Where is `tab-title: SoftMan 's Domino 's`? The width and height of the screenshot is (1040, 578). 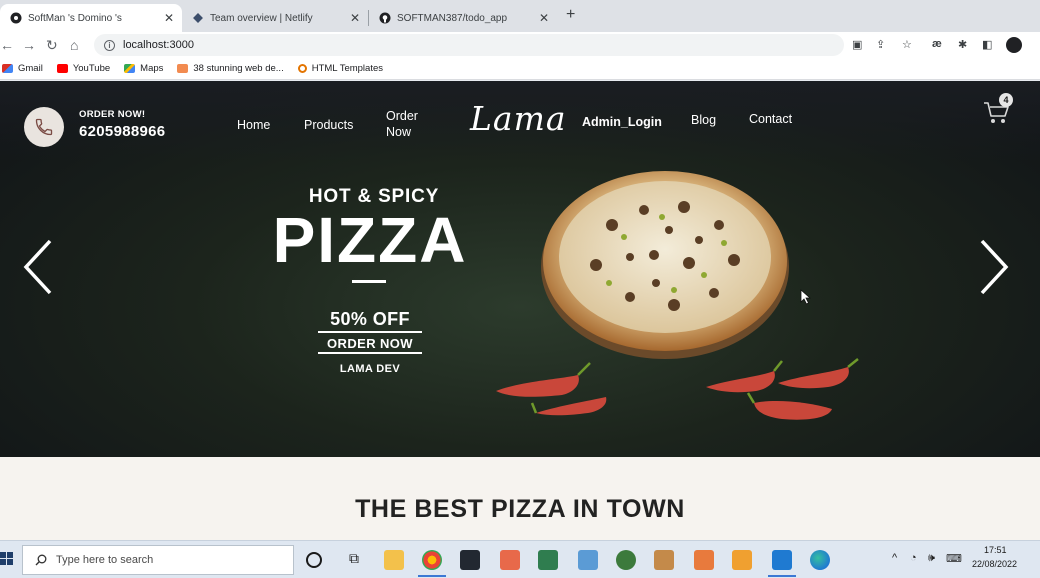
tab-title: SoftMan 's Domino 's is located at coordinates (75, 18).